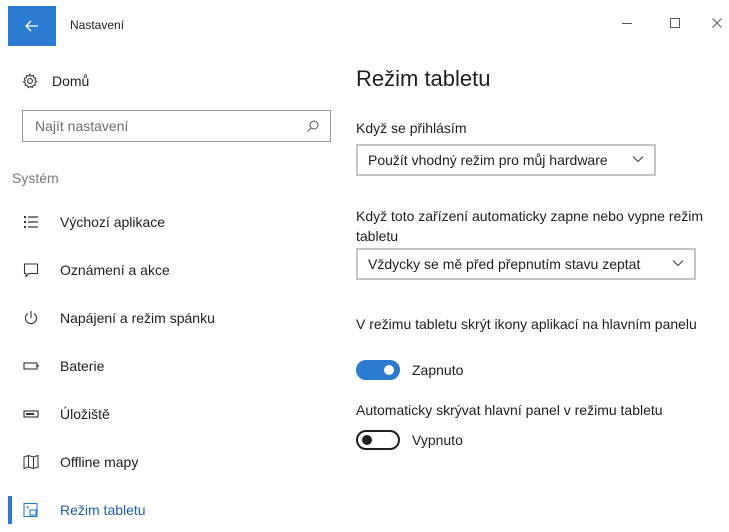  What do you see at coordinates (177, 270) in the screenshot?
I see `sidebar-item-notifications: Oznámení a akce` at bounding box center [177, 270].